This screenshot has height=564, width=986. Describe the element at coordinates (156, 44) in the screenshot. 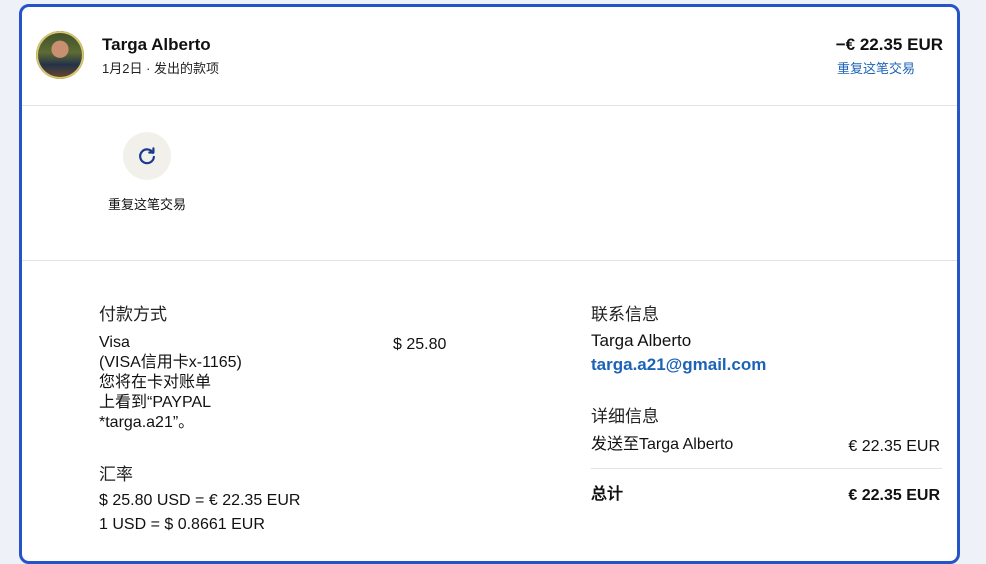

I see `counterparty-name: Targa Alberto` at that location.